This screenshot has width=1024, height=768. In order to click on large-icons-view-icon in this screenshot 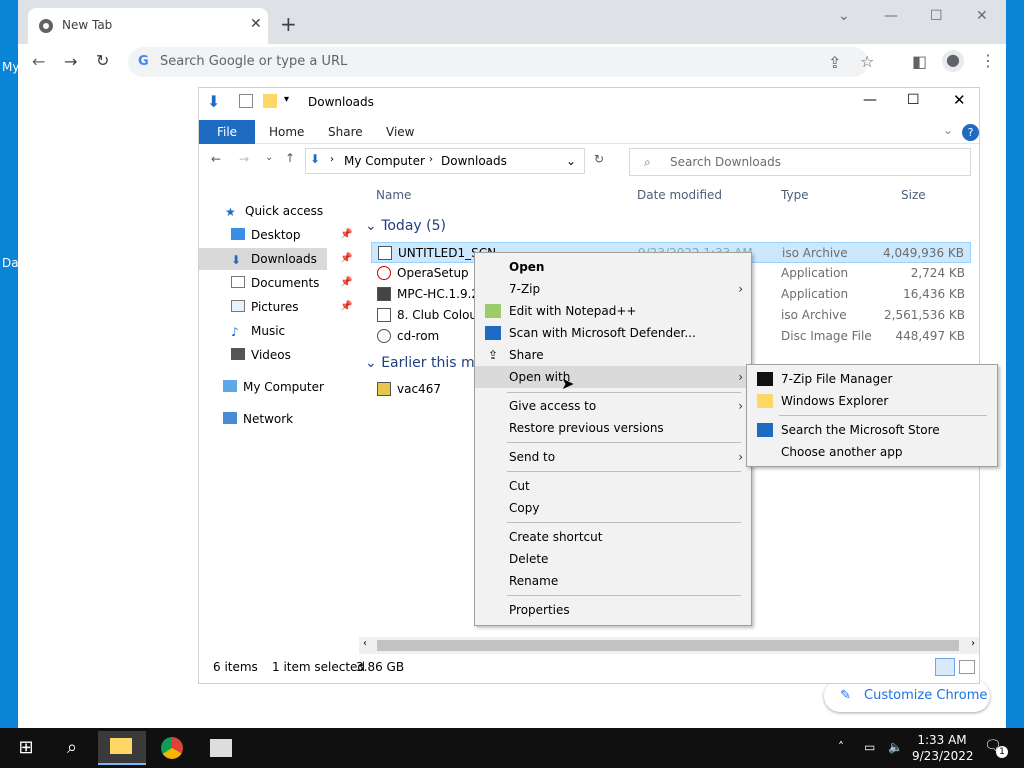, I will do `click(967, 667)`.